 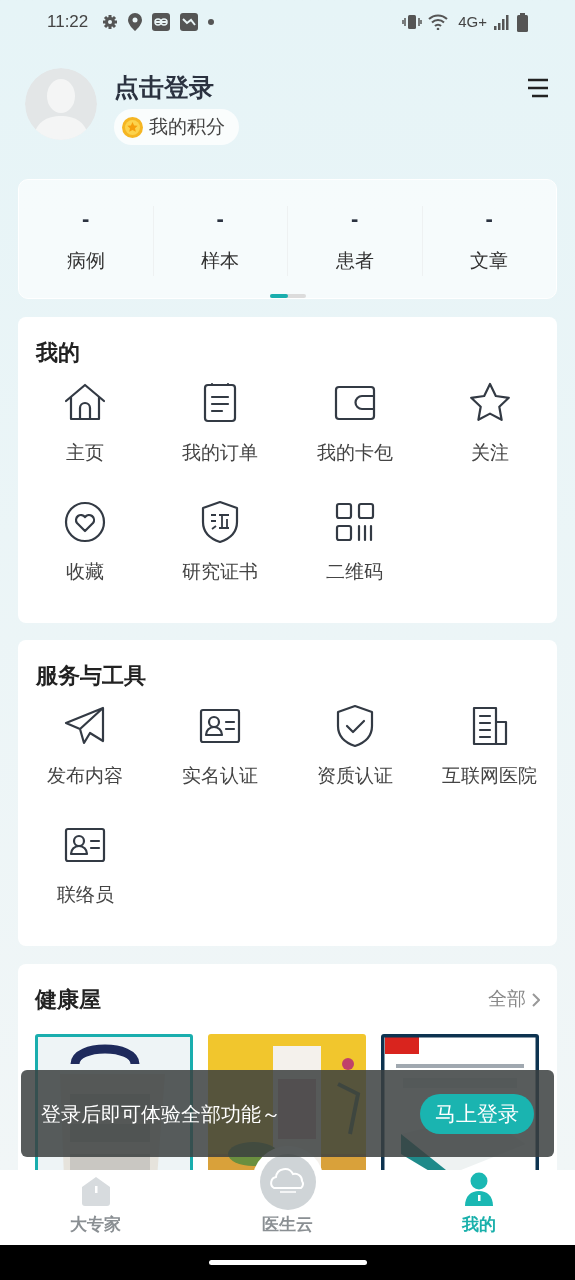 What do you see at coordinates (354, 261) in the screenshot?
I see `stat-label: 患者` at bounding box center [354, 261].